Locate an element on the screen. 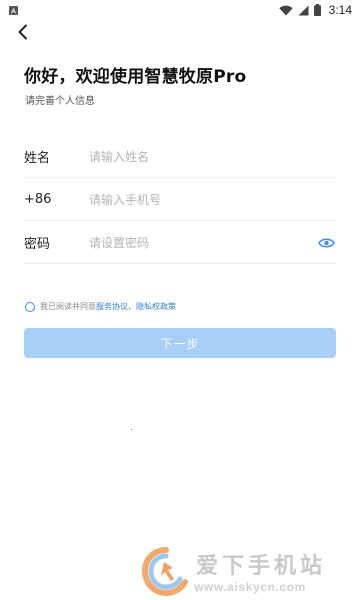 This screenshot has width=360, height=600. status-time: 3:14 is located at coordinates (340, 10).